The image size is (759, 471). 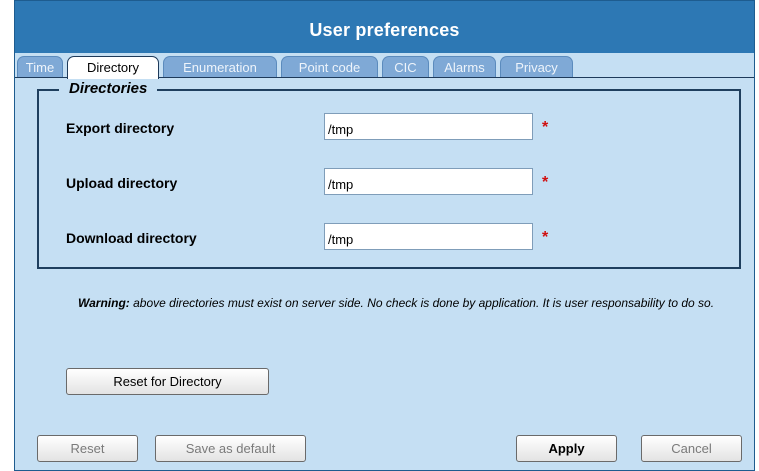 What do you see at coordinates (113, 67) in the screenshot?
I see `tab-directory: Directory` at bounding box center [113, 67].